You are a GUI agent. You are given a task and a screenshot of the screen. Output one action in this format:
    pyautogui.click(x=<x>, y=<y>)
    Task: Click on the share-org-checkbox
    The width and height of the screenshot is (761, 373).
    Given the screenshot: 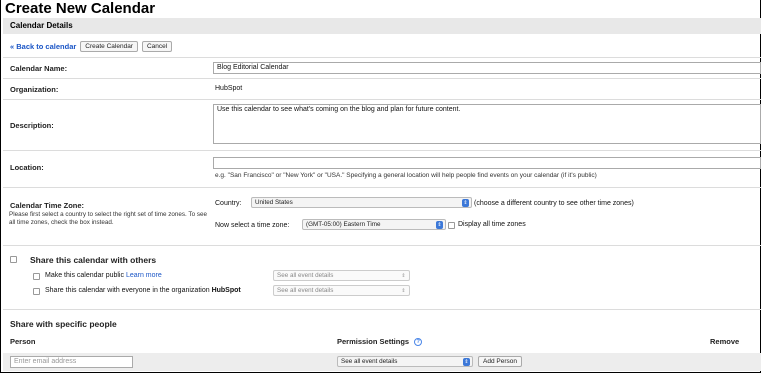 What is the action you would take?
    pyautogui.click(x=36, y=291)
    